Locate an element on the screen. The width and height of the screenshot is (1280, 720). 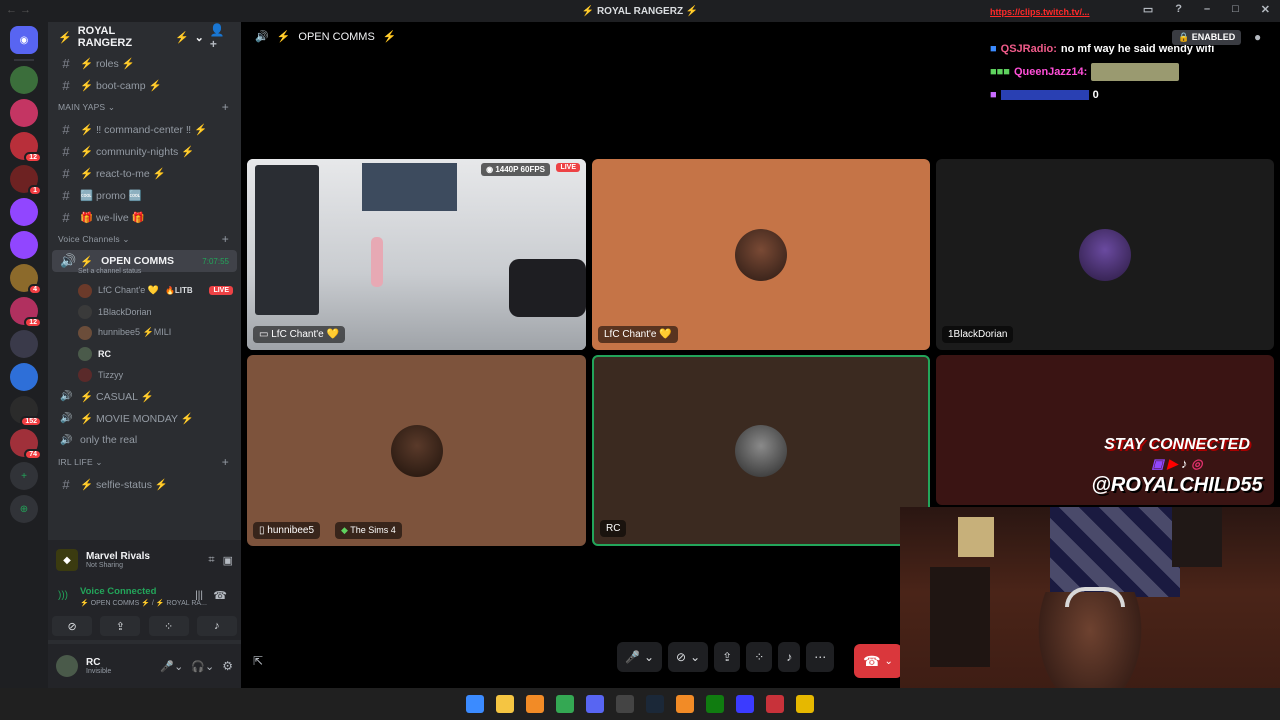
fl-studio-2-icon is located at coordinates (685, 704).